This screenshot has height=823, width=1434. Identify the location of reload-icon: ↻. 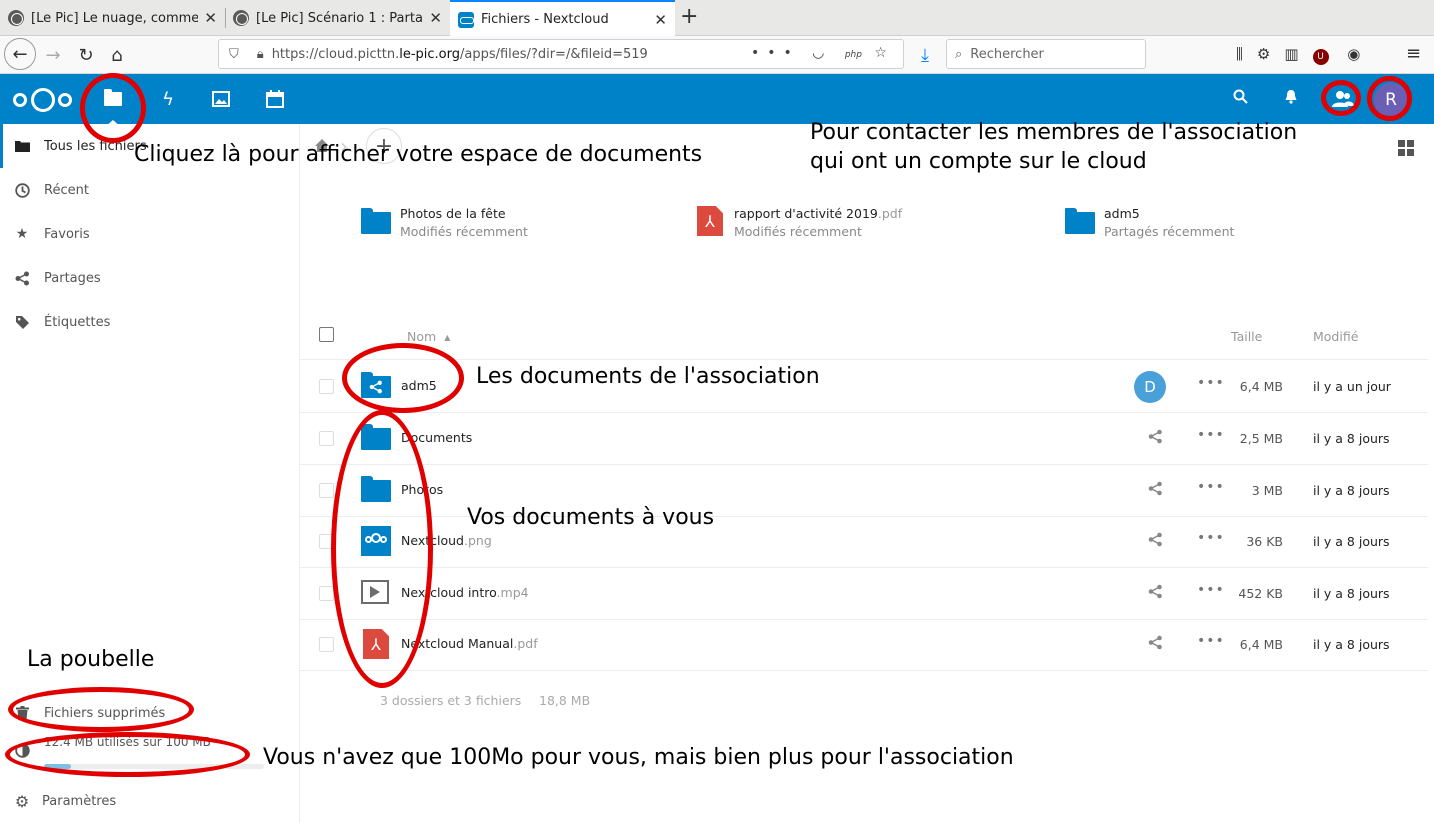
(86, 55).